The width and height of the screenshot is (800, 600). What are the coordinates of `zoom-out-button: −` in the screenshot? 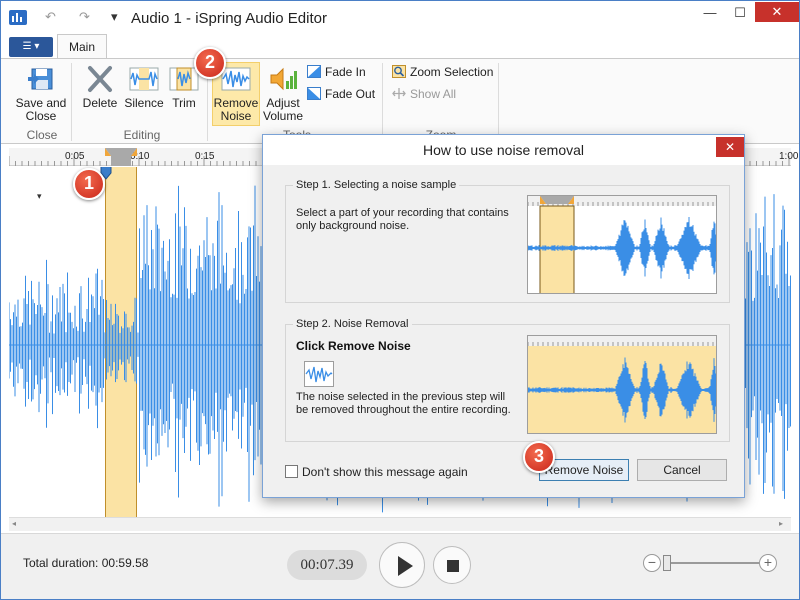 It's located at (652, 563).